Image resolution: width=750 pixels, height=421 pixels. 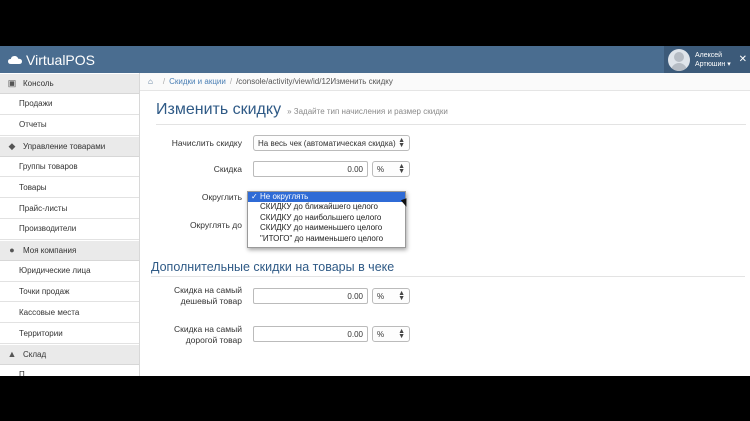 What do you see at coordinates (326, 197) in the screenshot?
I see `dropdown-option: Не округлять` at bounding box center [326, 197].